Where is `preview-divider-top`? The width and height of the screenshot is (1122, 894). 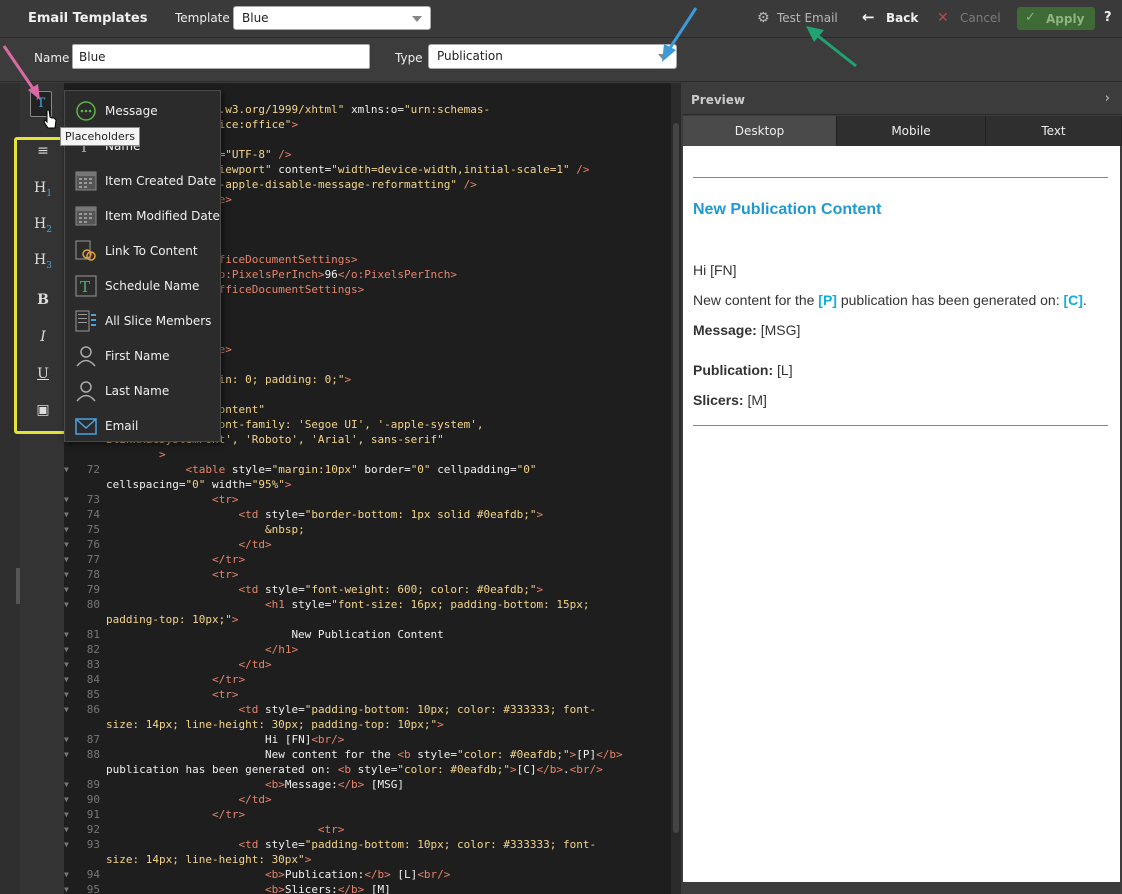
preview-divider-top is located at coordinates (900, 177).